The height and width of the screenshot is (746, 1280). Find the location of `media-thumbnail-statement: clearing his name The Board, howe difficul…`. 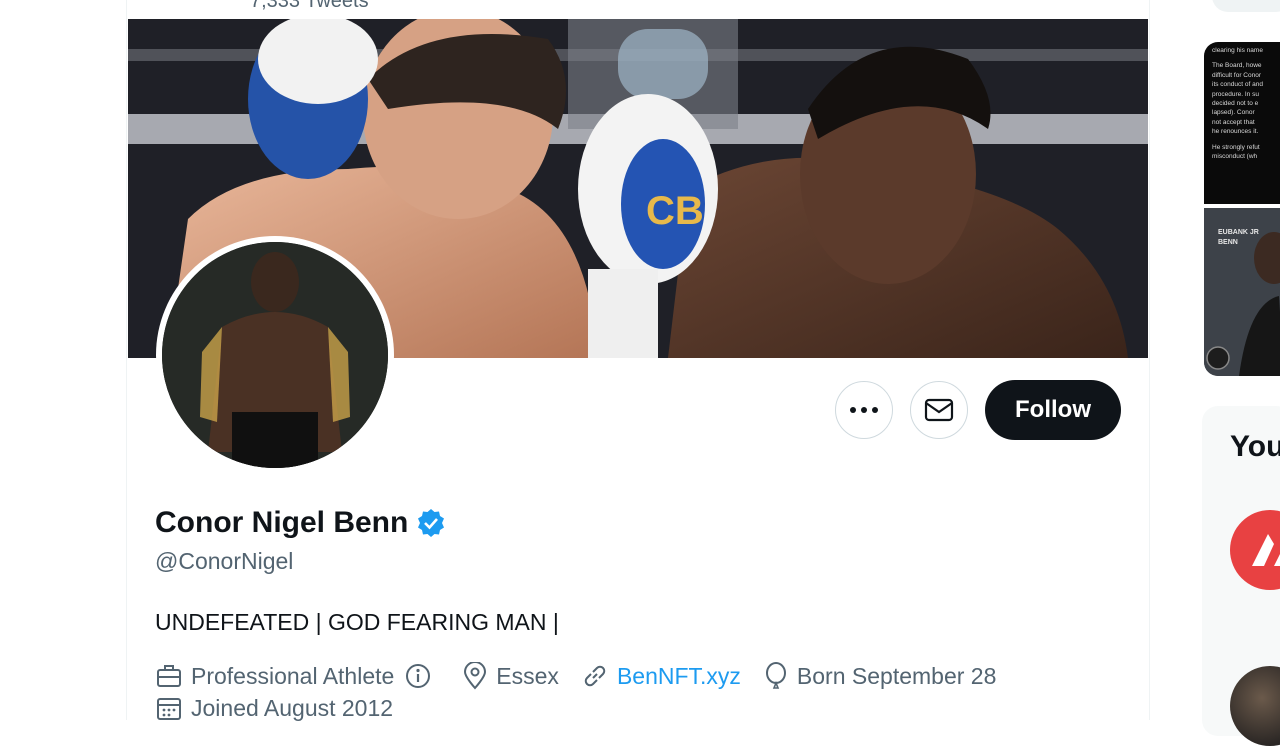

media-thumbnail-statement: clearing his name The Board, howe difficul… is located at coordinates (1242, 123).